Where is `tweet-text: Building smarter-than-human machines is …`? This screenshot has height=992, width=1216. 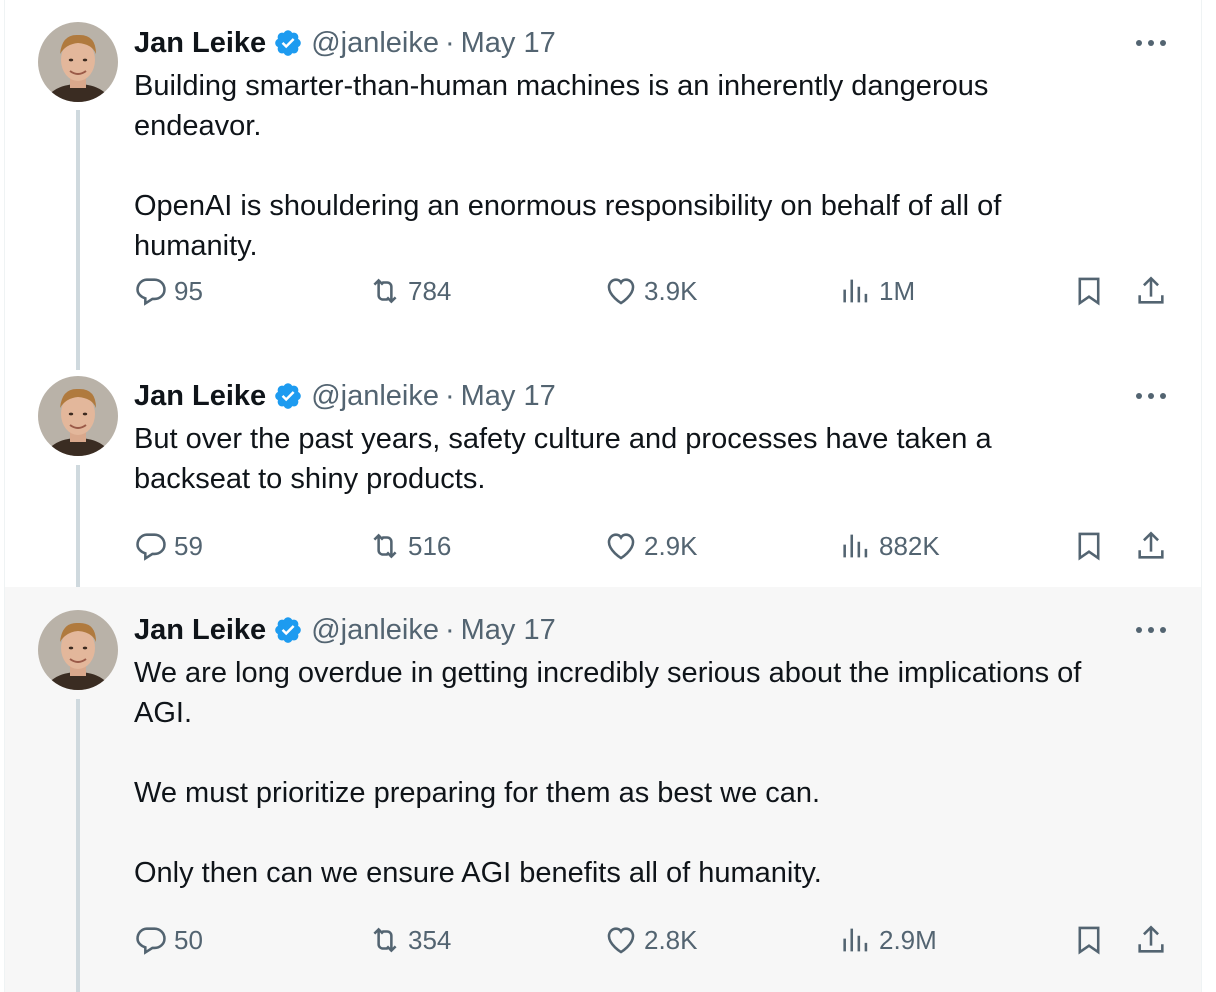
tweet-text: Building smarter-than-human machines is … is located at coordinates (568, 166).